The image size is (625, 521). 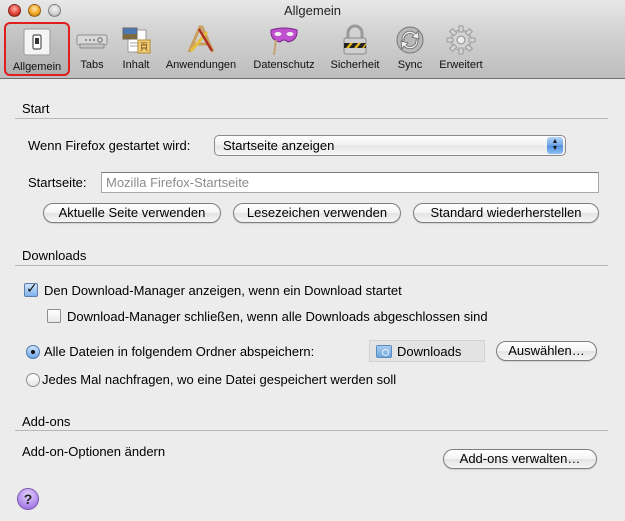 What do you see at coordinates (390, 145) in the screenshot?
I see `startup-behavior-select: Startseite anzeigen ▲ ▼` at bounding box center [390, 145].